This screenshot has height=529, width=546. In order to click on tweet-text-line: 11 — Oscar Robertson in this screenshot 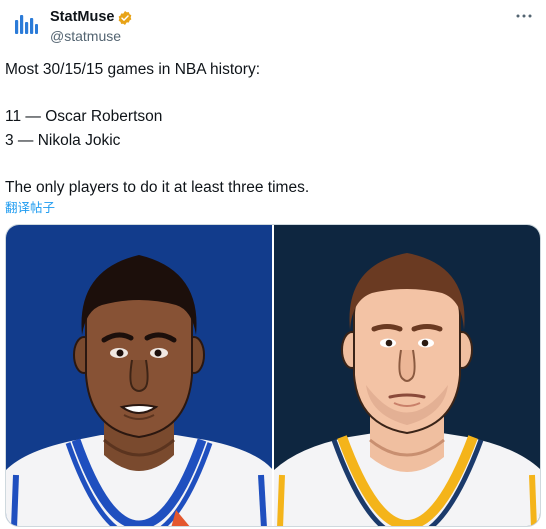, I will do `click(84, 116)`.